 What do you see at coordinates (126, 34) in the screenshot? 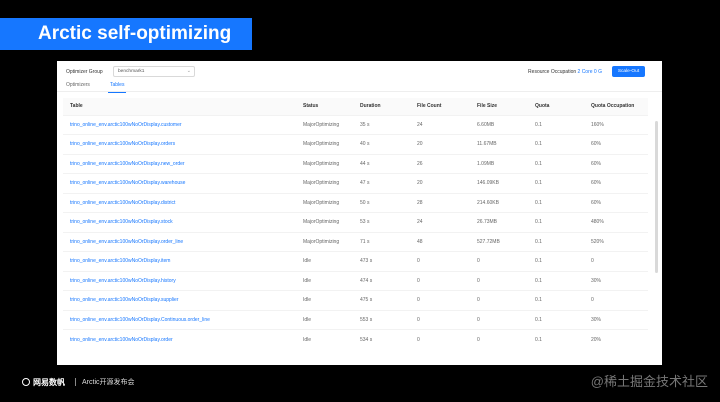
I see `slide-title: Arctic self-optimizing` at bounding box center [126, 34].